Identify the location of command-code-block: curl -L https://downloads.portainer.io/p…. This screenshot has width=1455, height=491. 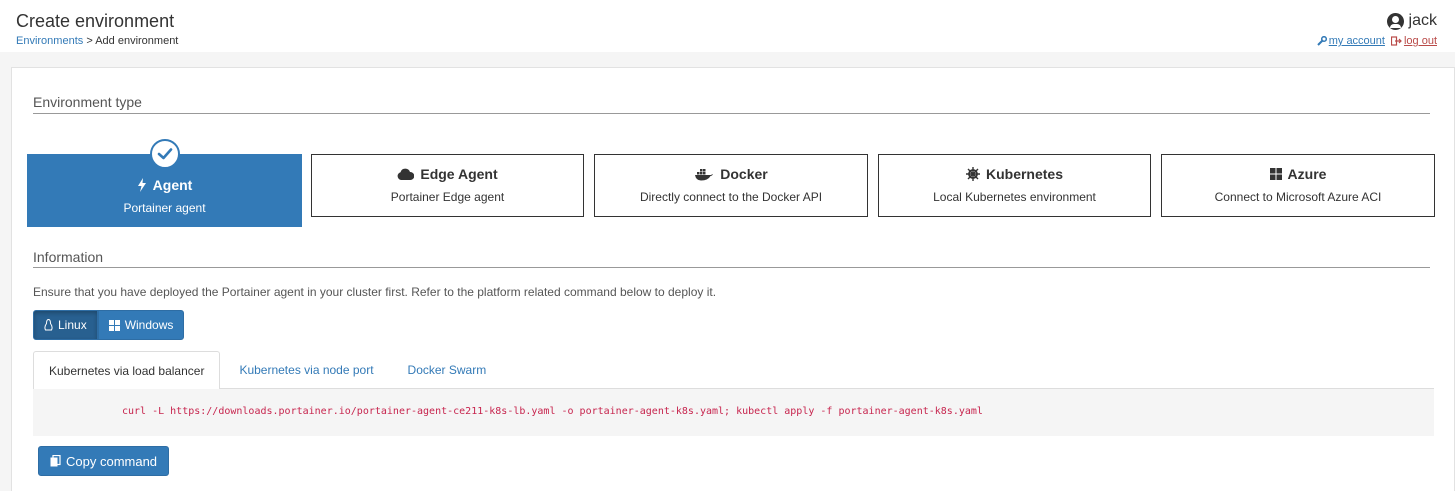
(733, 412).